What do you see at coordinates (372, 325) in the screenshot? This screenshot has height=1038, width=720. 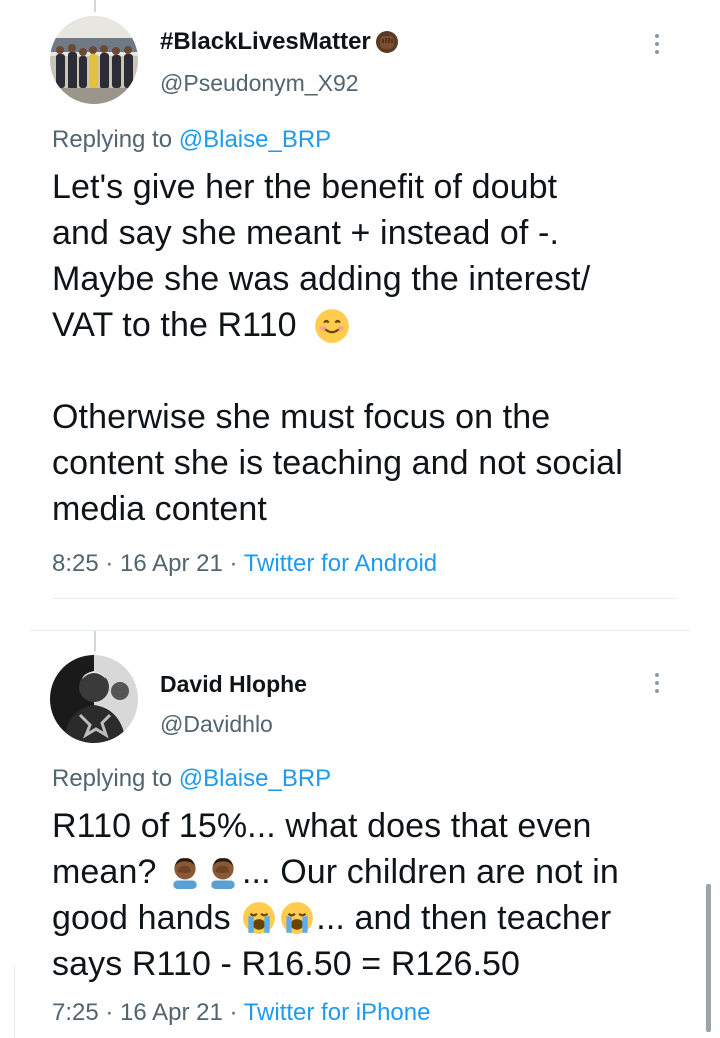 I see `tweet-line: VAT to the R110` at bounding box center [372, 325].